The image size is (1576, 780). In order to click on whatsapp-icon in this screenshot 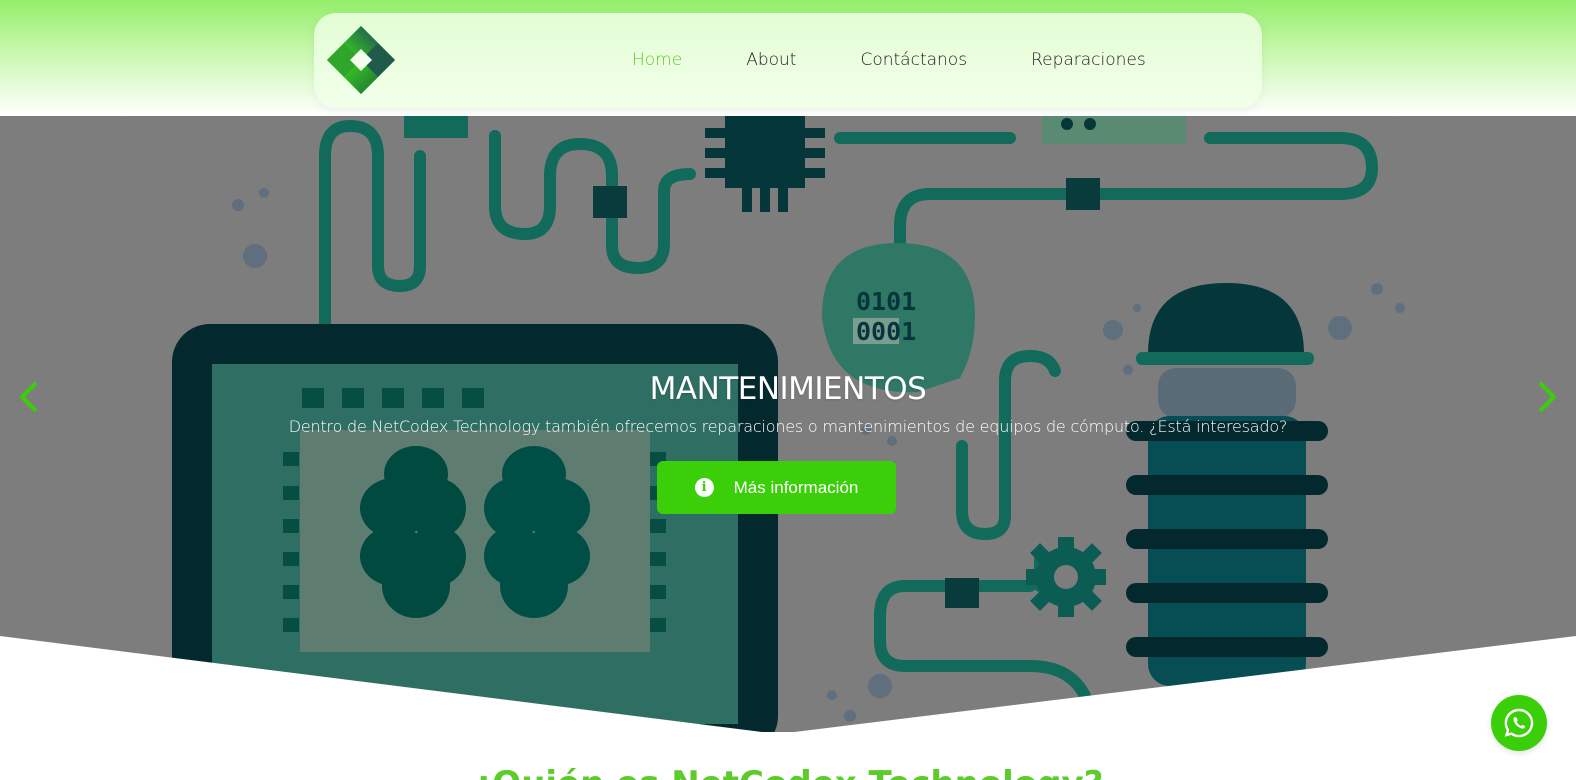, I will do `click(1519, 723)`.